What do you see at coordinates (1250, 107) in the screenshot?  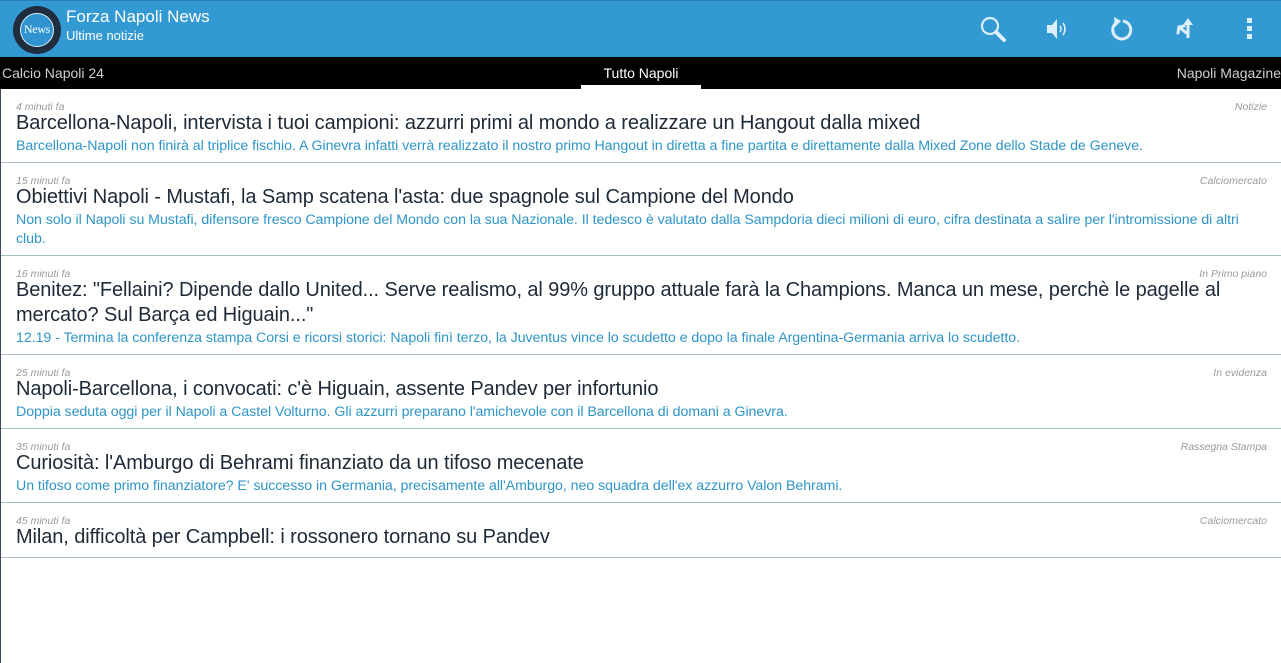 I see `item-category: Notizie` at bounding box center [1250, 107].